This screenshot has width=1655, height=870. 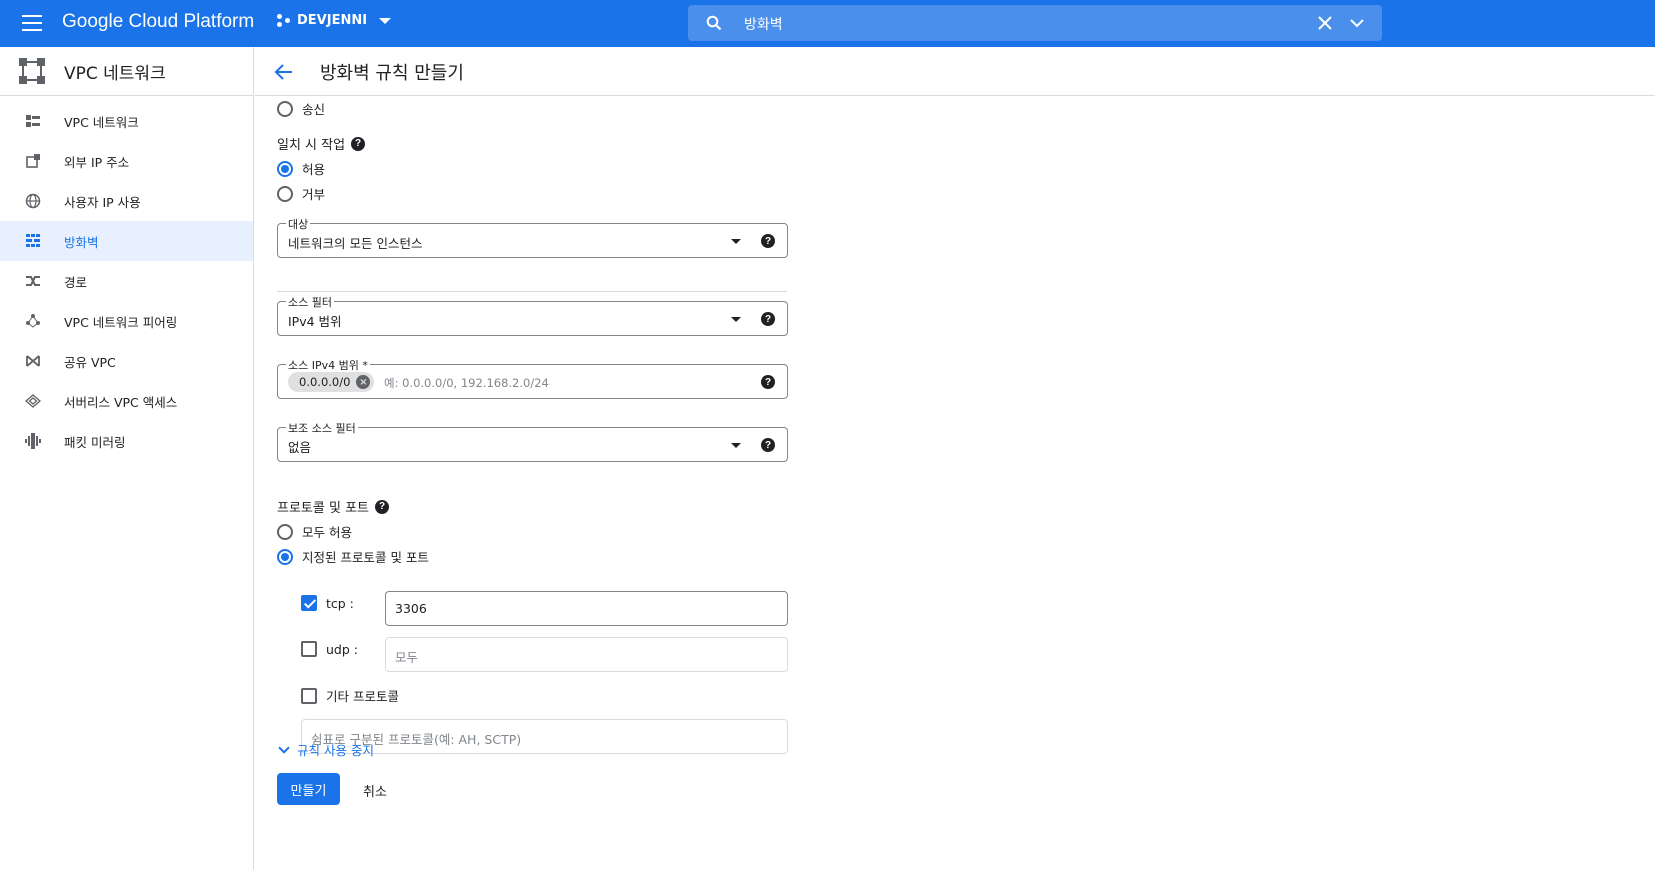 I want to click on caret-down-icon, so click(x=385, y=20).